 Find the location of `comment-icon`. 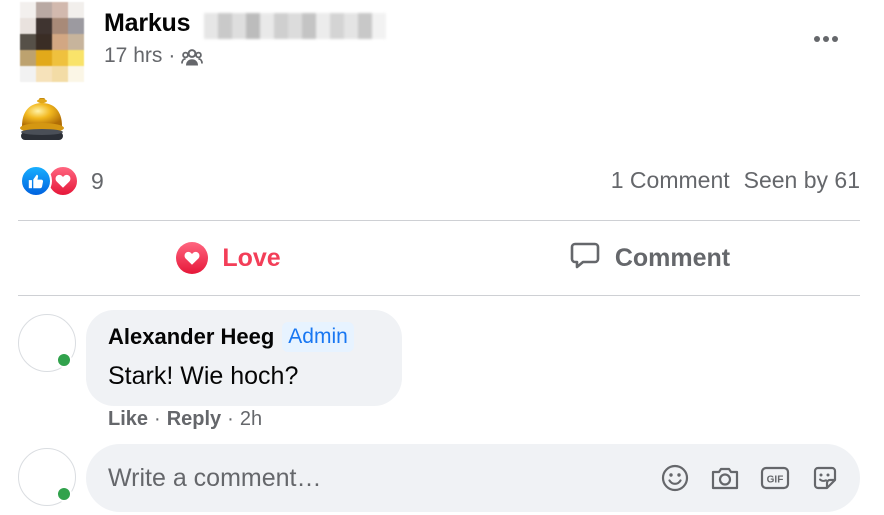

comment-icon is located at coordinates (585, 258).